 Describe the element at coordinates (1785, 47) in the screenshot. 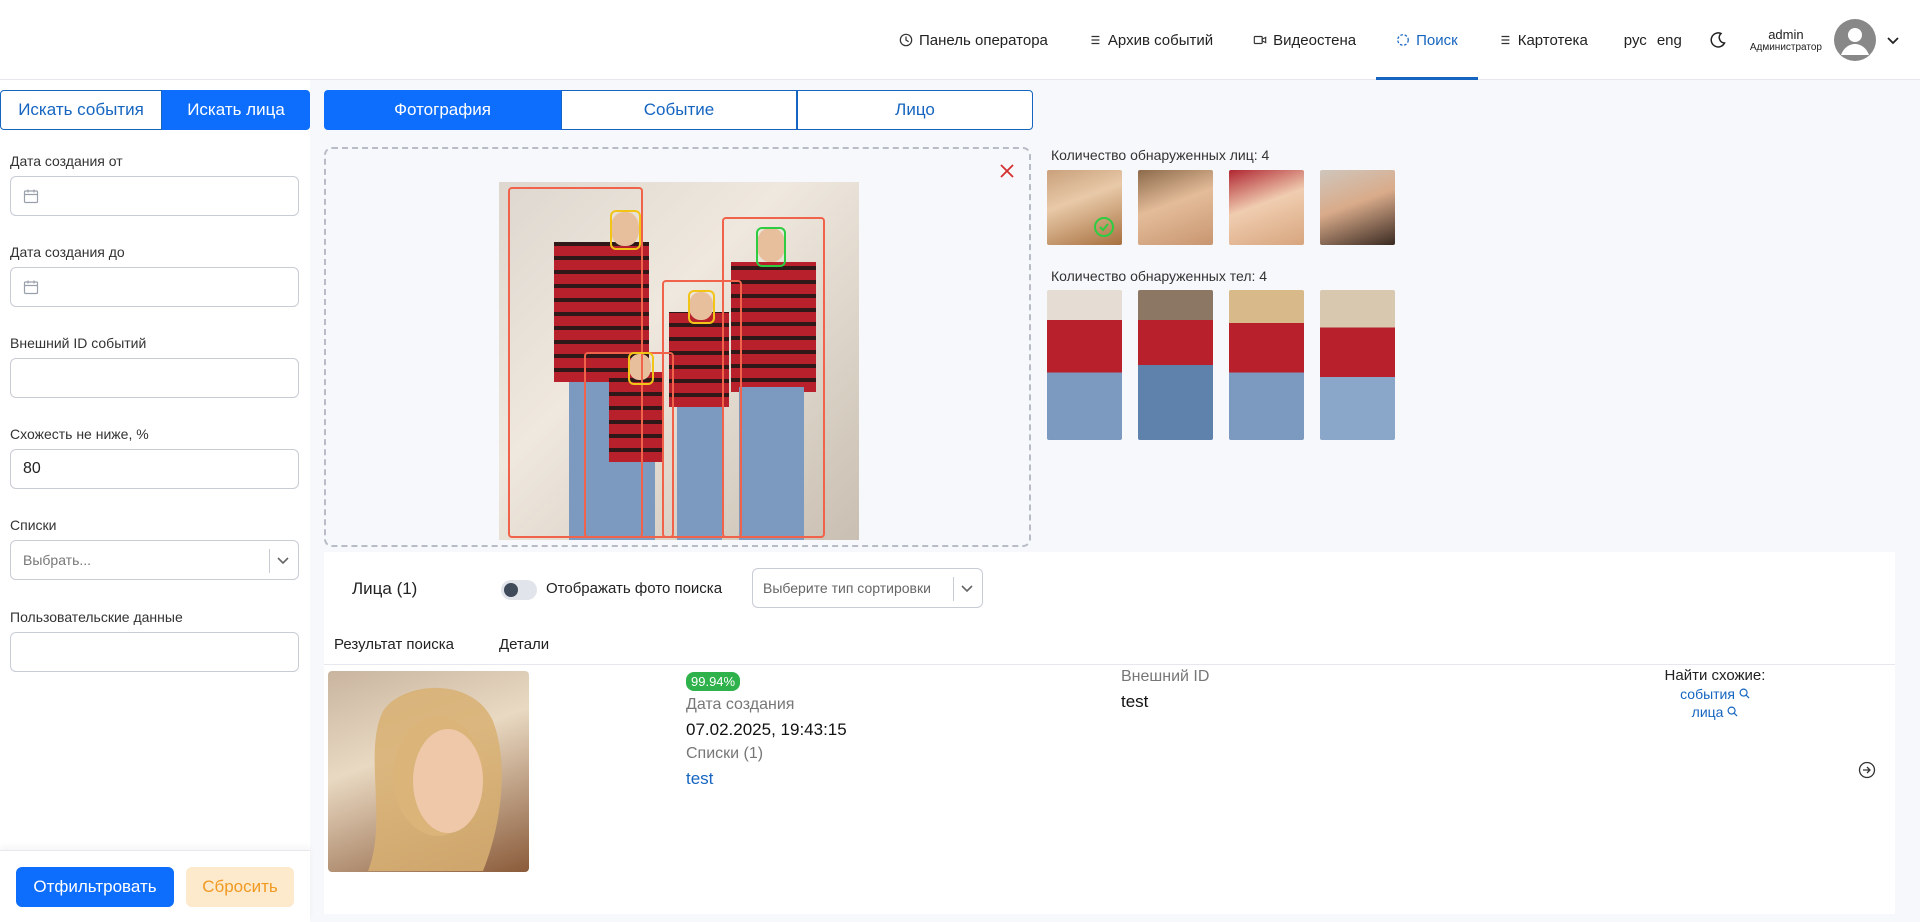

I see `user-role: Администратор` at that location.